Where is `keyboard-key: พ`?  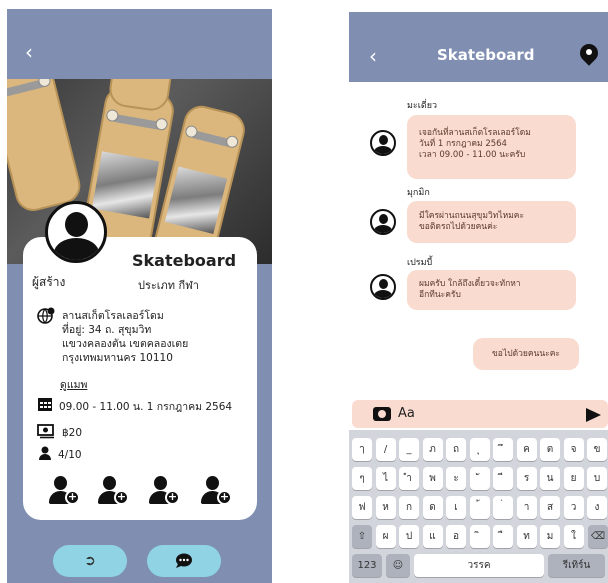 keyboard-key: พ is located at coordinates (432, 478).